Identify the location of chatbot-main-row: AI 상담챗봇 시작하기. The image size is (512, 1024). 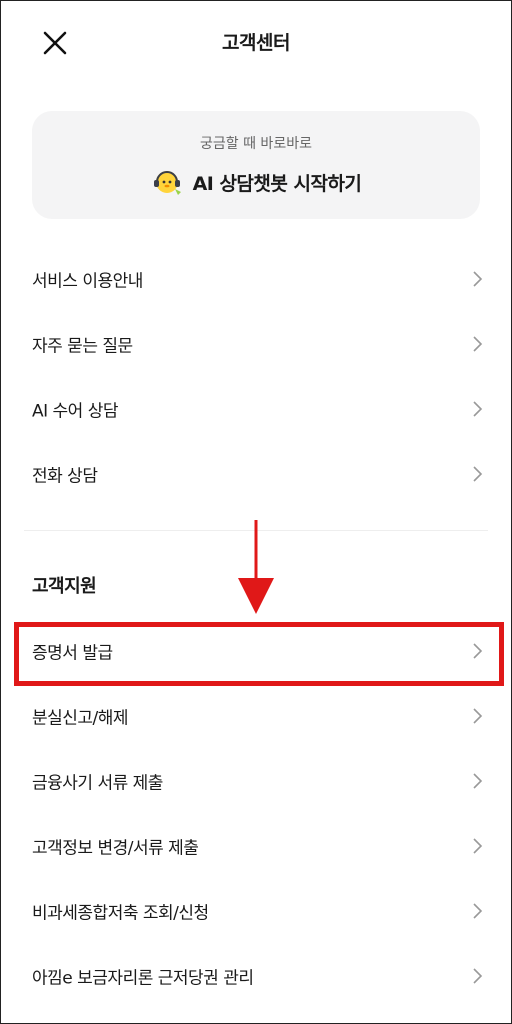
(256, 182).